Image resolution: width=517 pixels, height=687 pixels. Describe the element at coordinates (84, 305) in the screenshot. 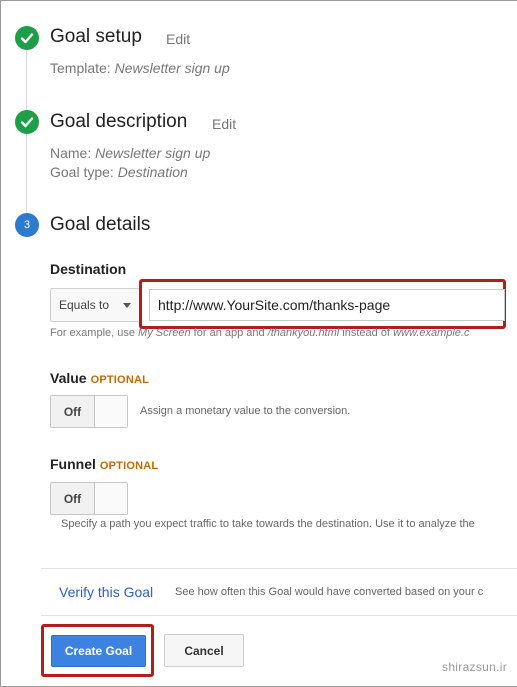

I see `match-type-value: Equals to` at that location.